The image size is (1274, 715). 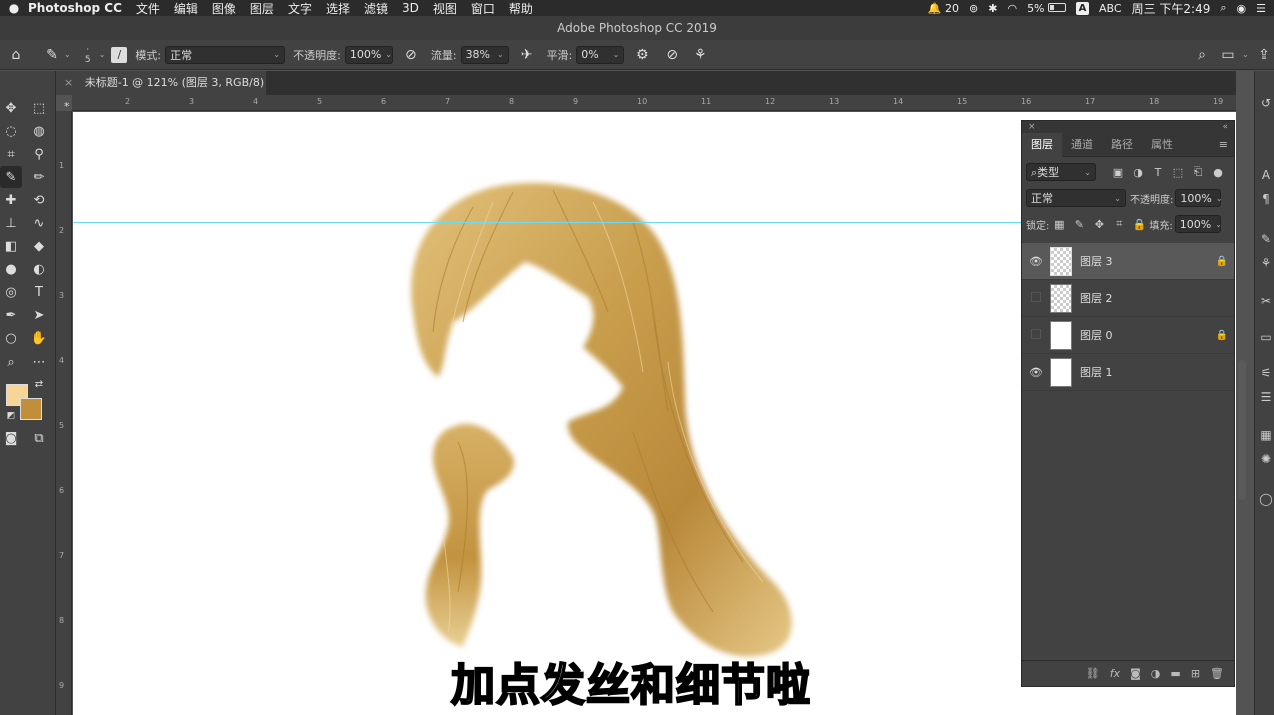 What do you see at coordinates (11, 154) in the screenshot?
I see `crop-tool-icon: ⌗` at bounding box center [11, 154].